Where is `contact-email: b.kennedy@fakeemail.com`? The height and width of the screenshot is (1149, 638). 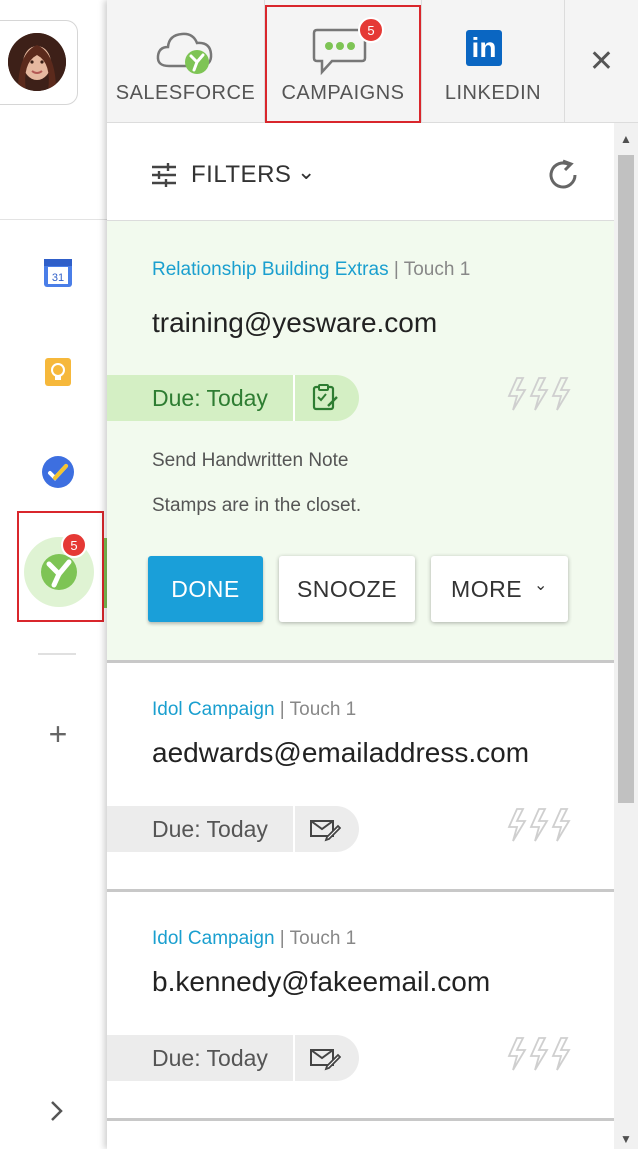
contact-email: b.kennedy@fakeemail.com is located at coordinates (321, 982).